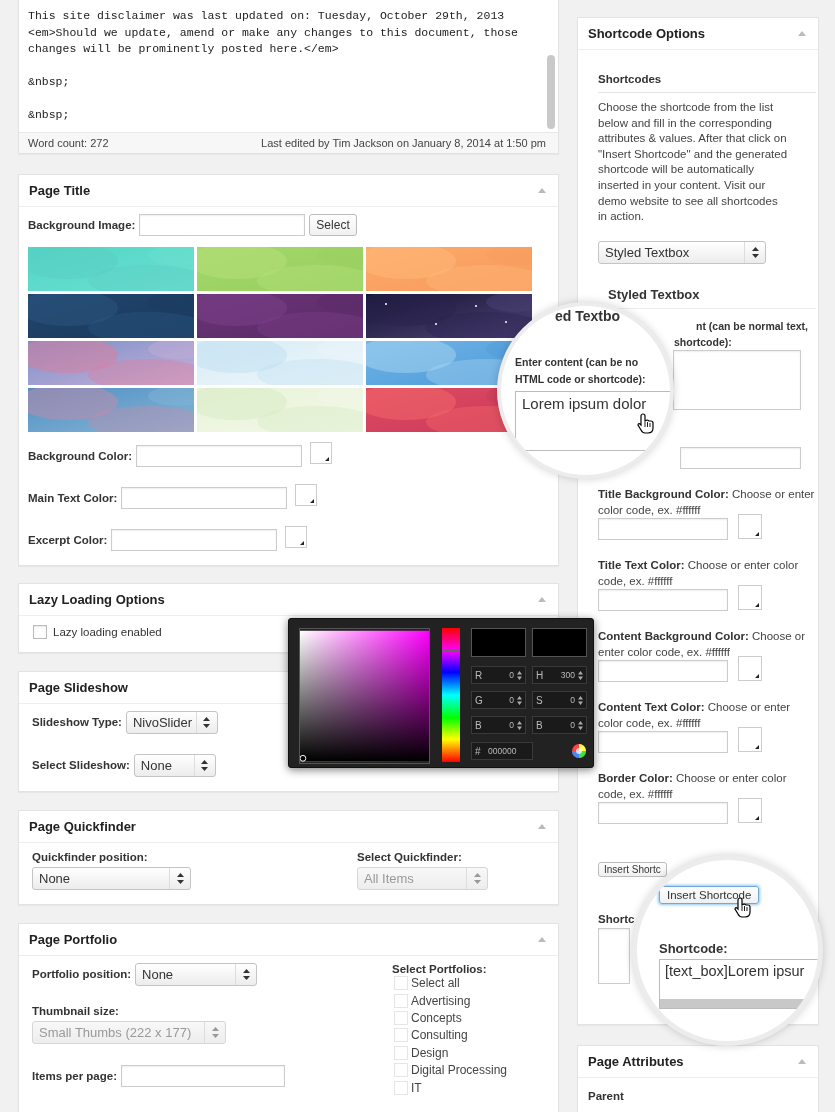 Image resolution: width=835 pixels, height=1112 pixels. I want to click on text-value: Lorem ipsum dolor, so click(584, 403).